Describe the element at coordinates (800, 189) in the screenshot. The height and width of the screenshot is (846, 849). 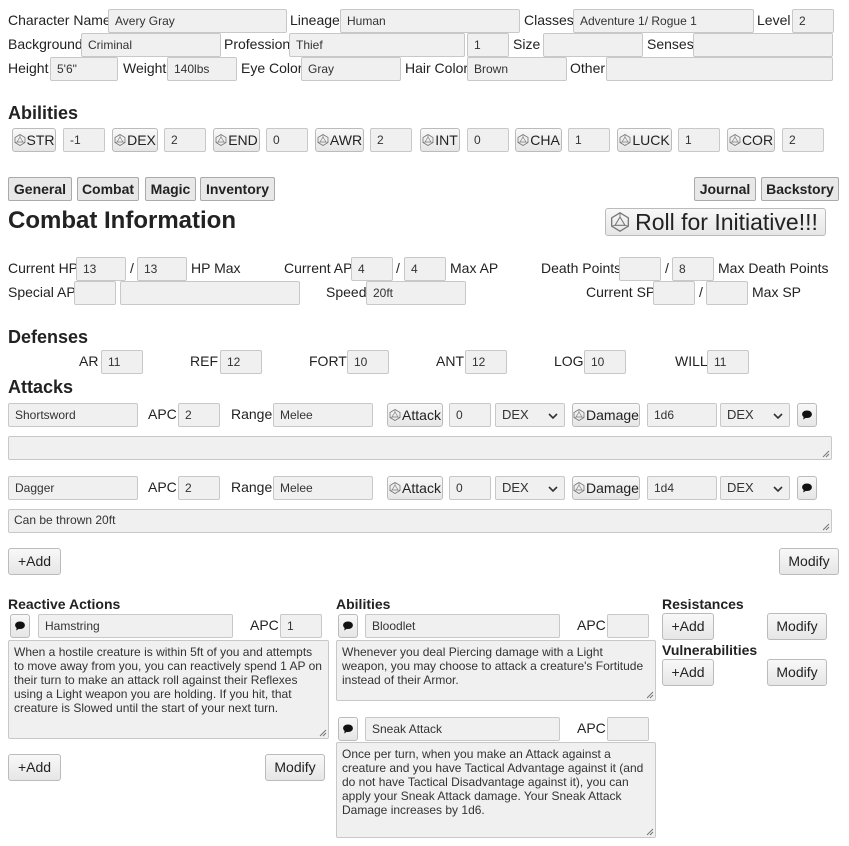
I see `tab-backstory: Backstory` at that location.